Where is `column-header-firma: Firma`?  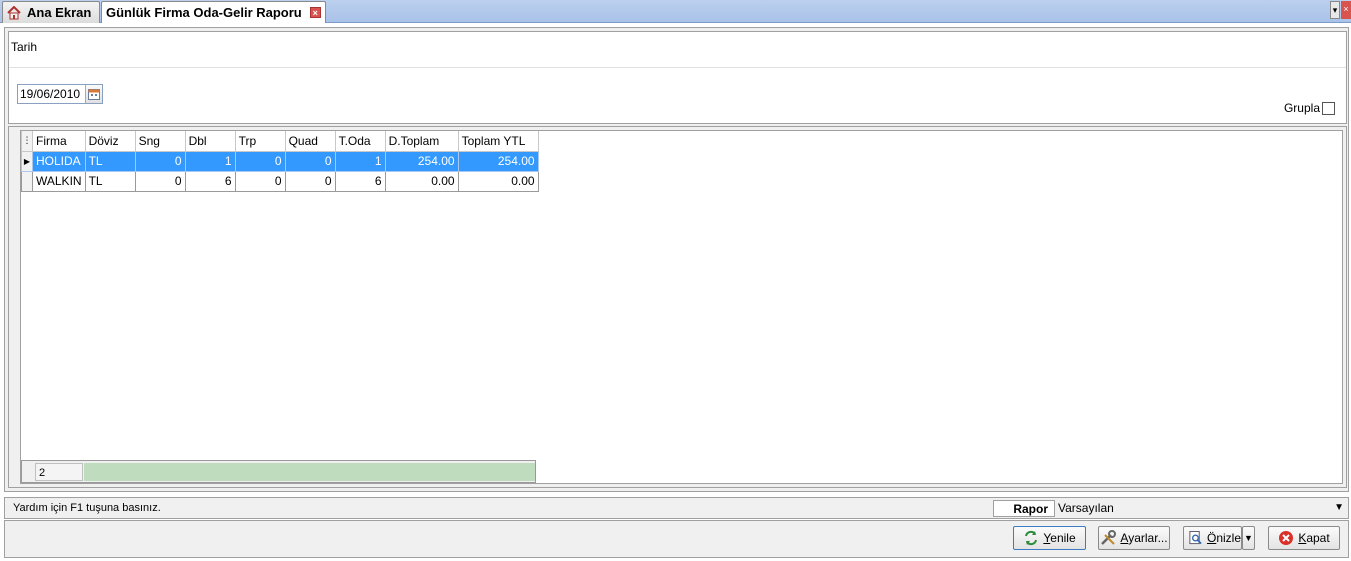 column-header-firma: Firma is located at coordinates (59, 141).